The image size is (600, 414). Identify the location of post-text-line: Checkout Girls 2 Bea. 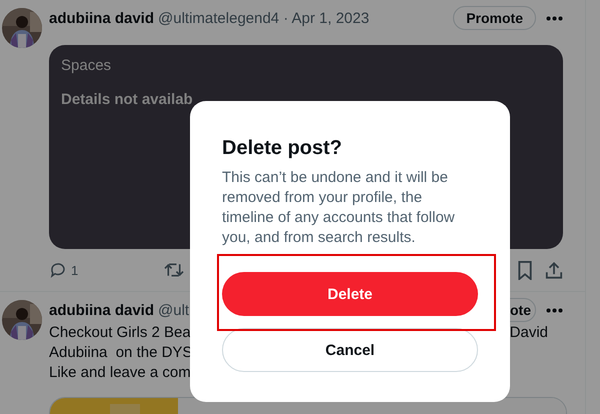
(120, 333).